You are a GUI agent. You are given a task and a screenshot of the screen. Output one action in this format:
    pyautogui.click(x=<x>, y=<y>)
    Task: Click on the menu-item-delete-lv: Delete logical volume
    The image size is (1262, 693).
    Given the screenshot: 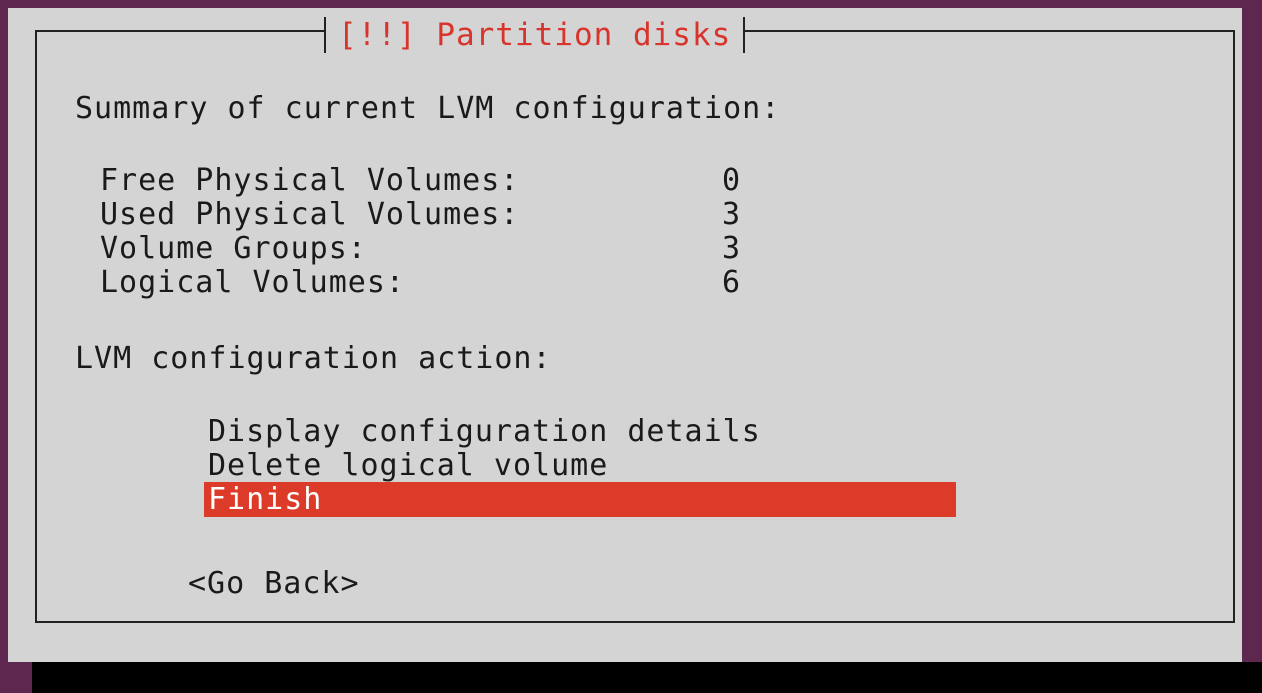 What is the action you would take?
    pyautogui.click(x=580, y=465)
    